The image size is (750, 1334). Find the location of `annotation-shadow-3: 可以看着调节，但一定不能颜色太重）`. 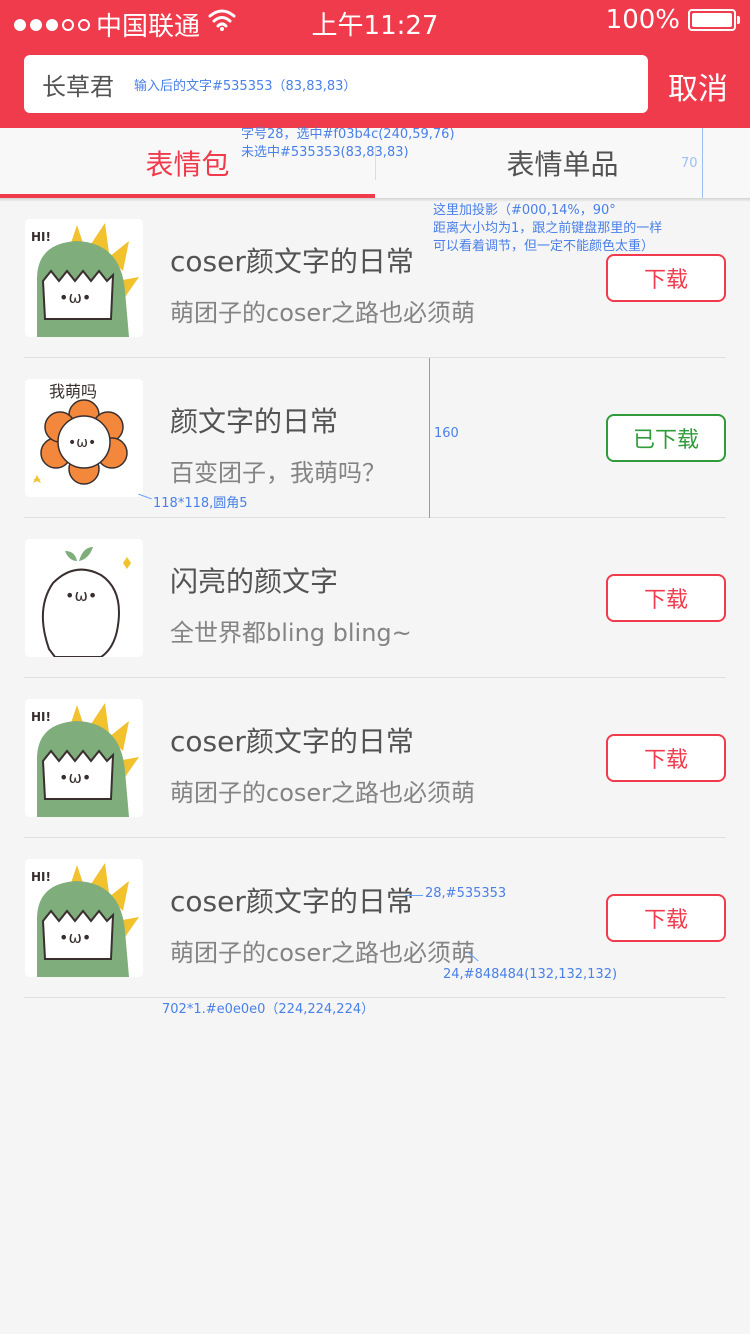

annotation-shadow-3: 可以看着调节，但一定不能颜色太重） is located at coordinates (544, 246).